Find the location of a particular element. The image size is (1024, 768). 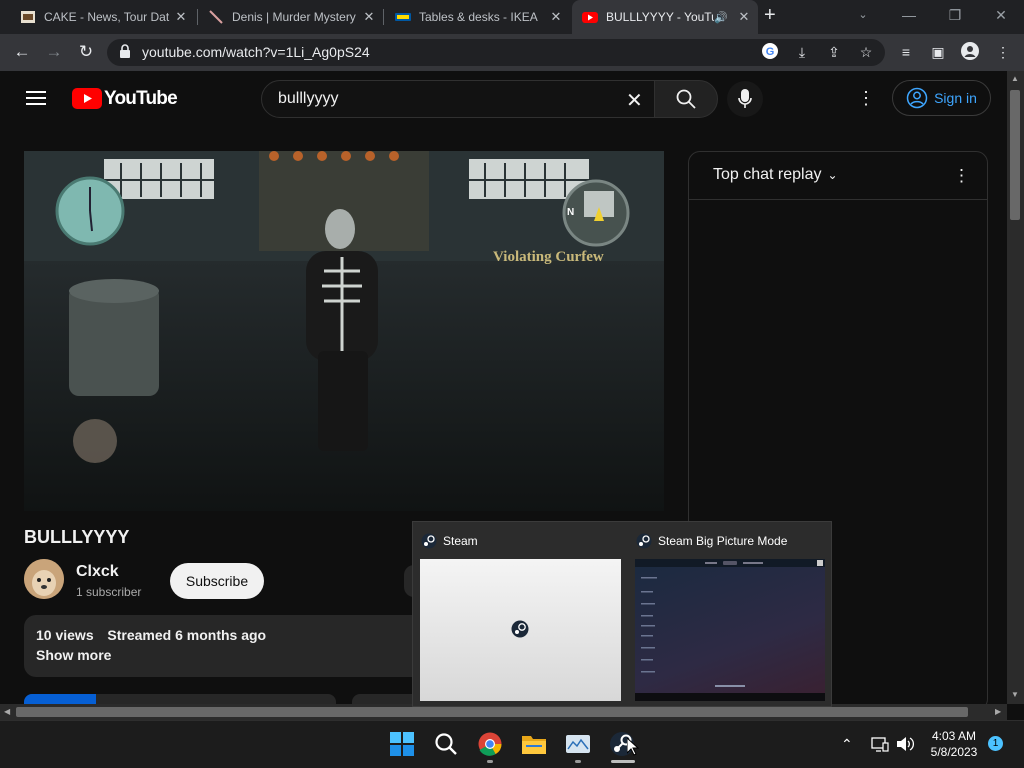

youtube-logo-icon is located at coordinates (87, 98).